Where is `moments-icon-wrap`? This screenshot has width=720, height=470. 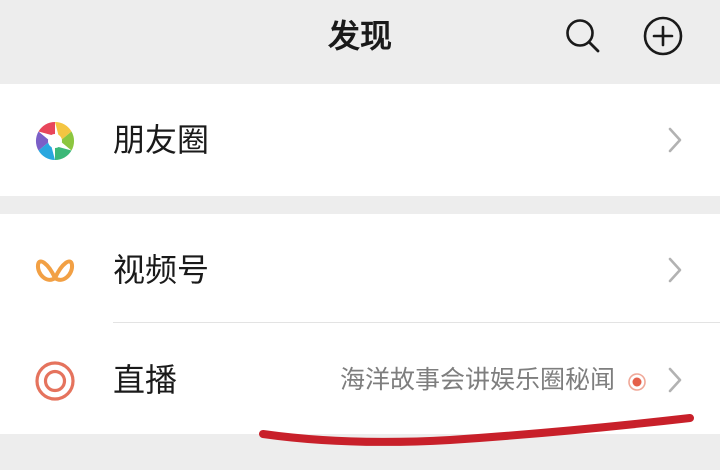 moments-icon-wrap is located at coordinates (55, 141).